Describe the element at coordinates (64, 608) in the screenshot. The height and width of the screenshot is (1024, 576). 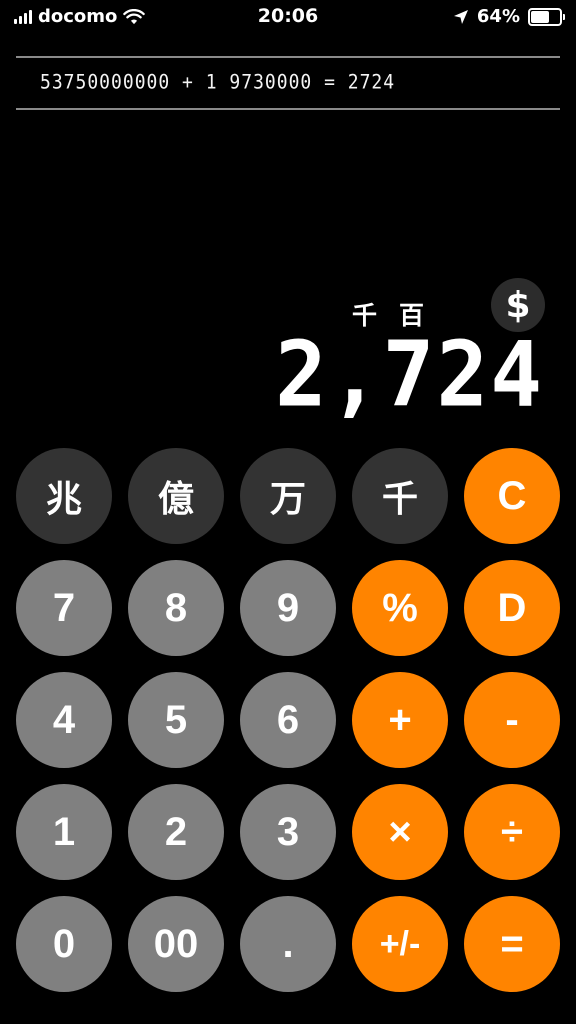
I see `key-7: 7` at that location.